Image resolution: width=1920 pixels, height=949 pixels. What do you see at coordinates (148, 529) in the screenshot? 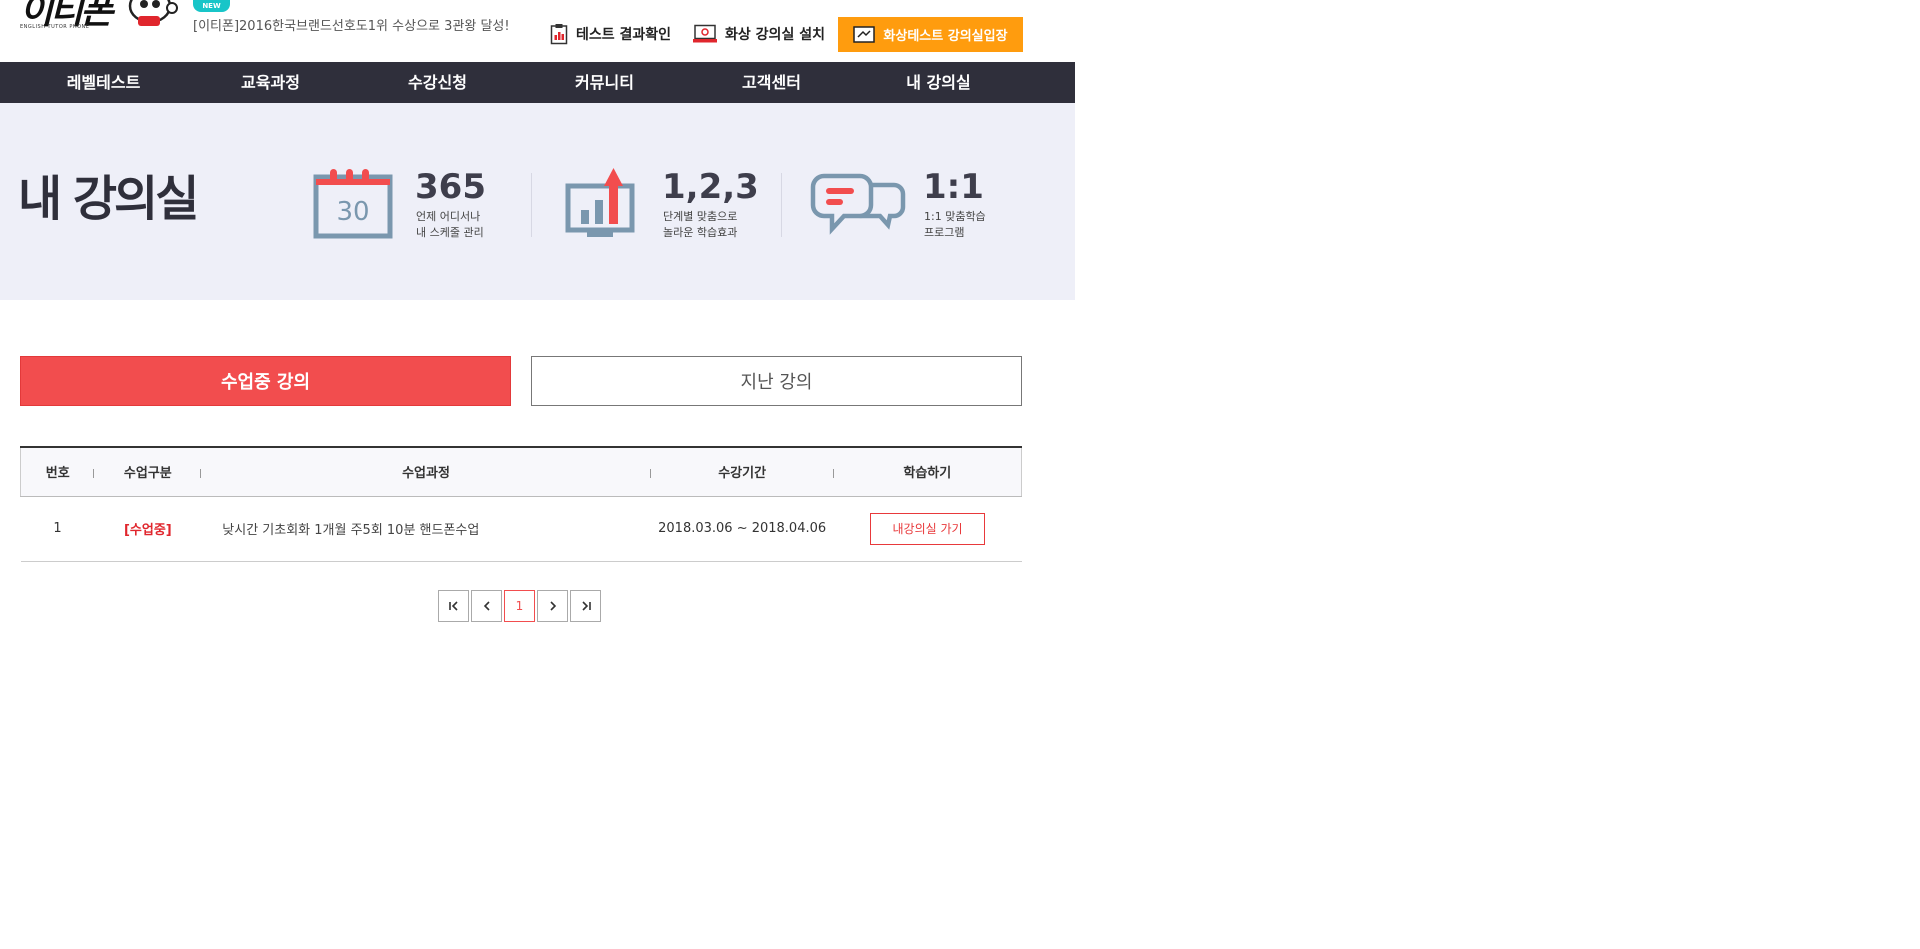
I see `cell-status: [수업중]` at bounding box center [148, 529].